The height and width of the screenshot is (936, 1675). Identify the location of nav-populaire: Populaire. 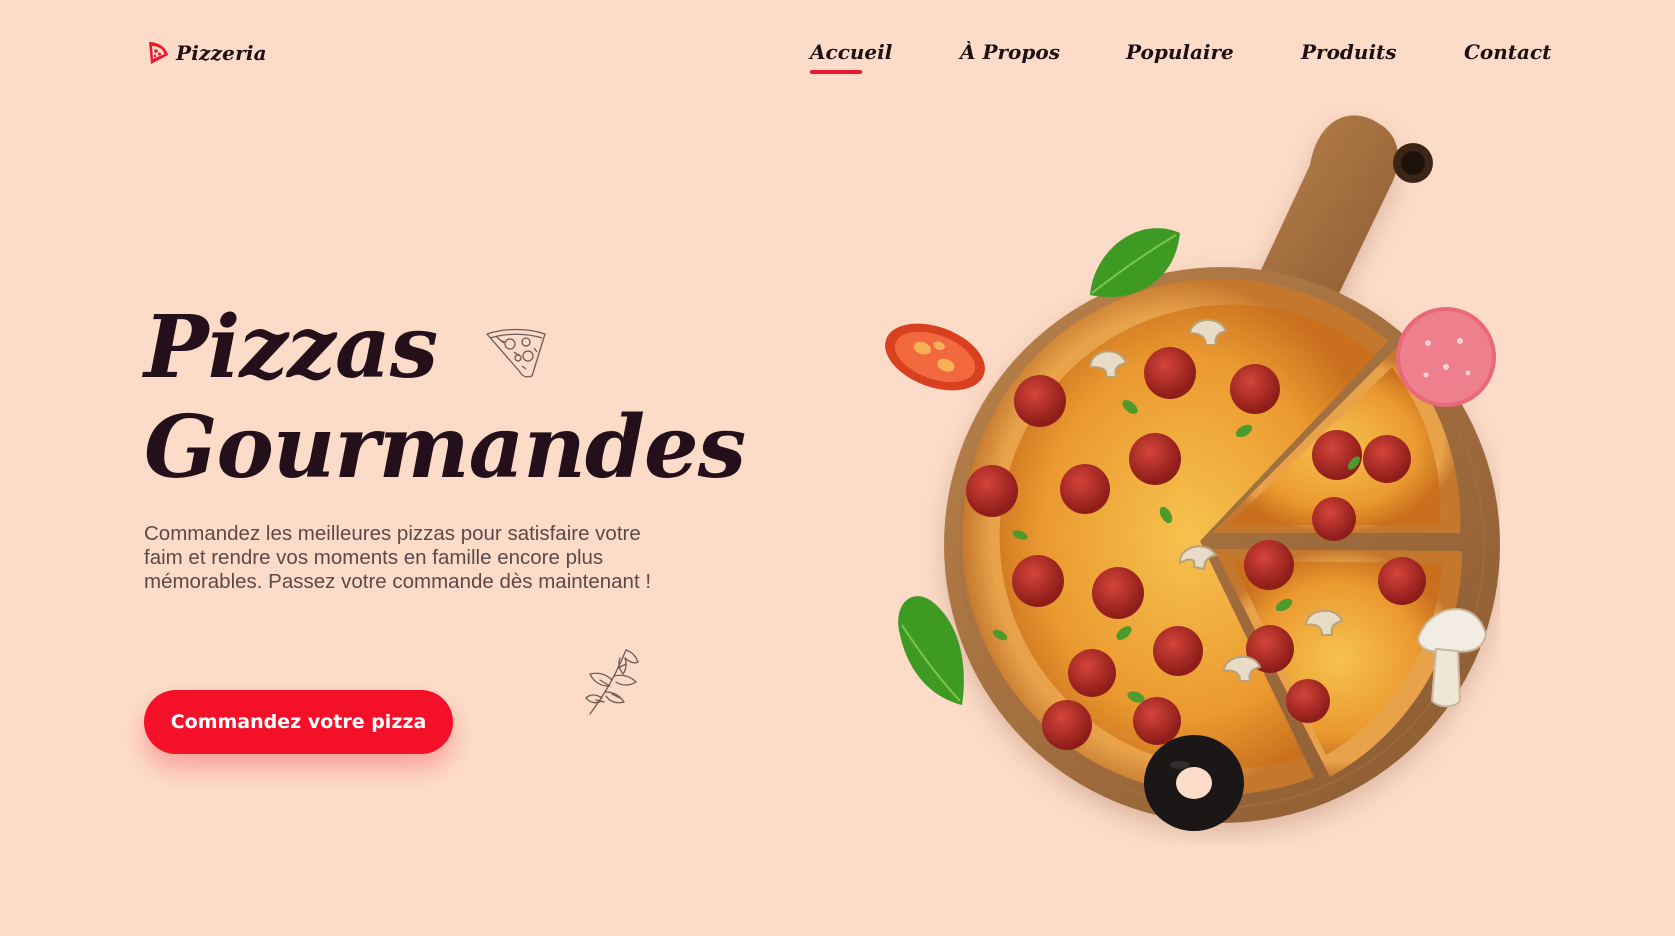
(1180, 57).